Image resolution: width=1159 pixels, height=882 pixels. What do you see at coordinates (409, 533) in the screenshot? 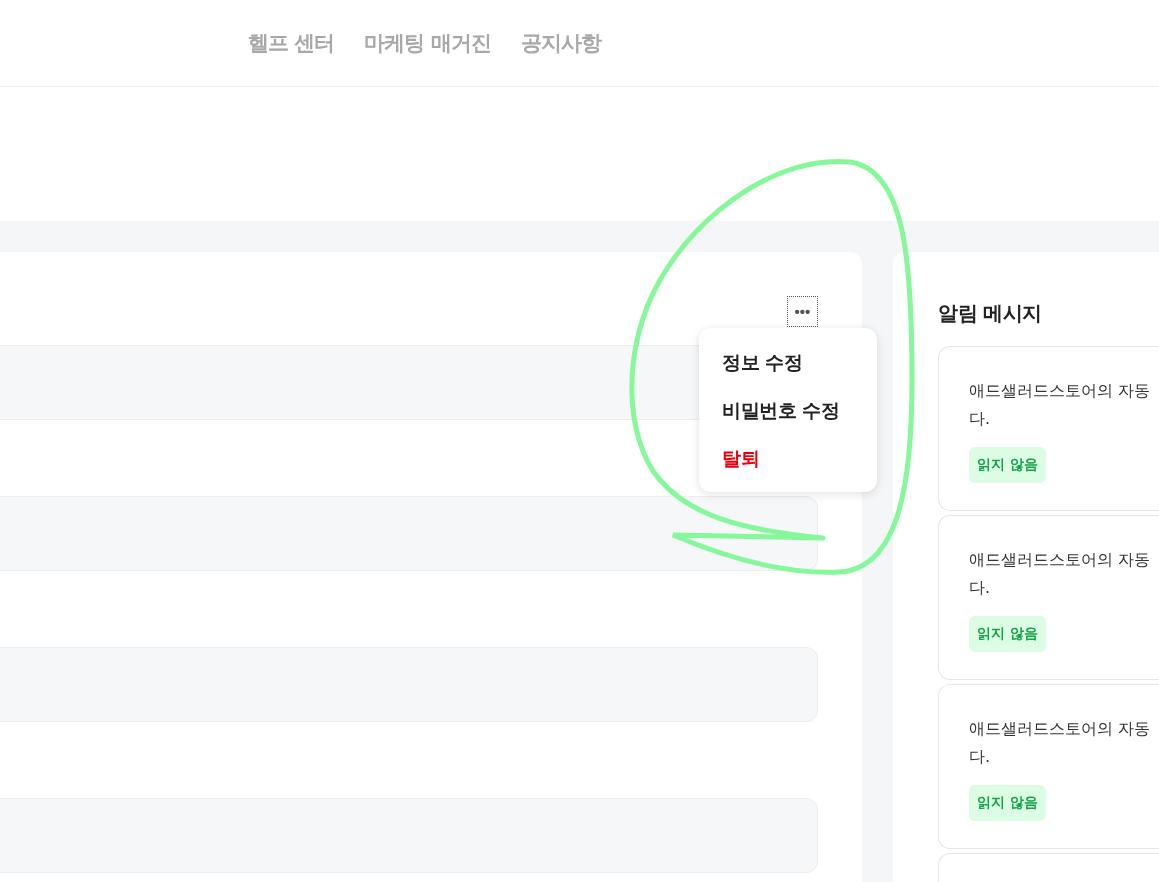
I see `input-field` at bounding box center [409, 533].